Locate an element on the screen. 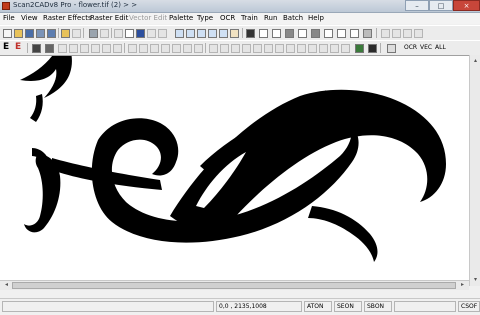 This screenshot has height=315, width=480. cut-tool-icon is located at coordinates (132, 48).